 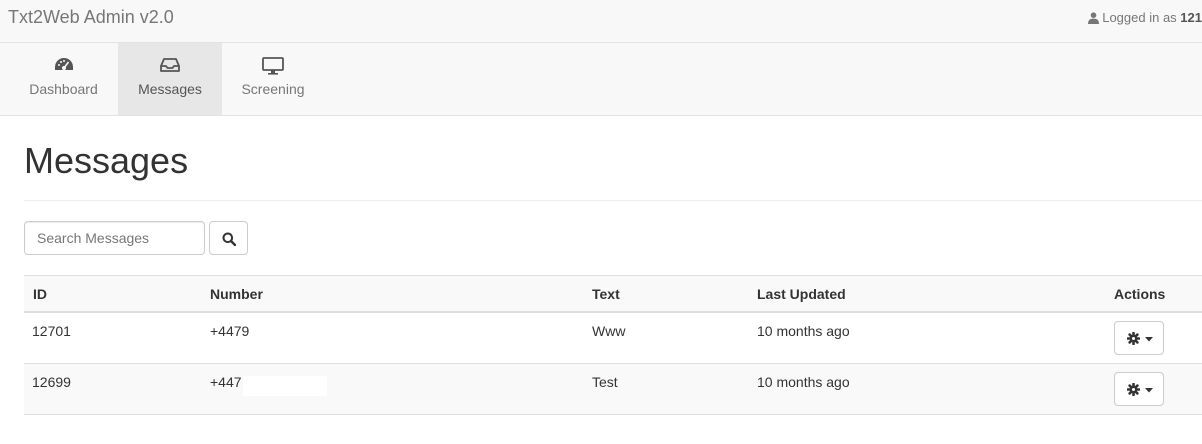 What do you see at coordinates (230, 331) in the screenshot?
I see `row-number: +4479` at bounding box center [230, 331].